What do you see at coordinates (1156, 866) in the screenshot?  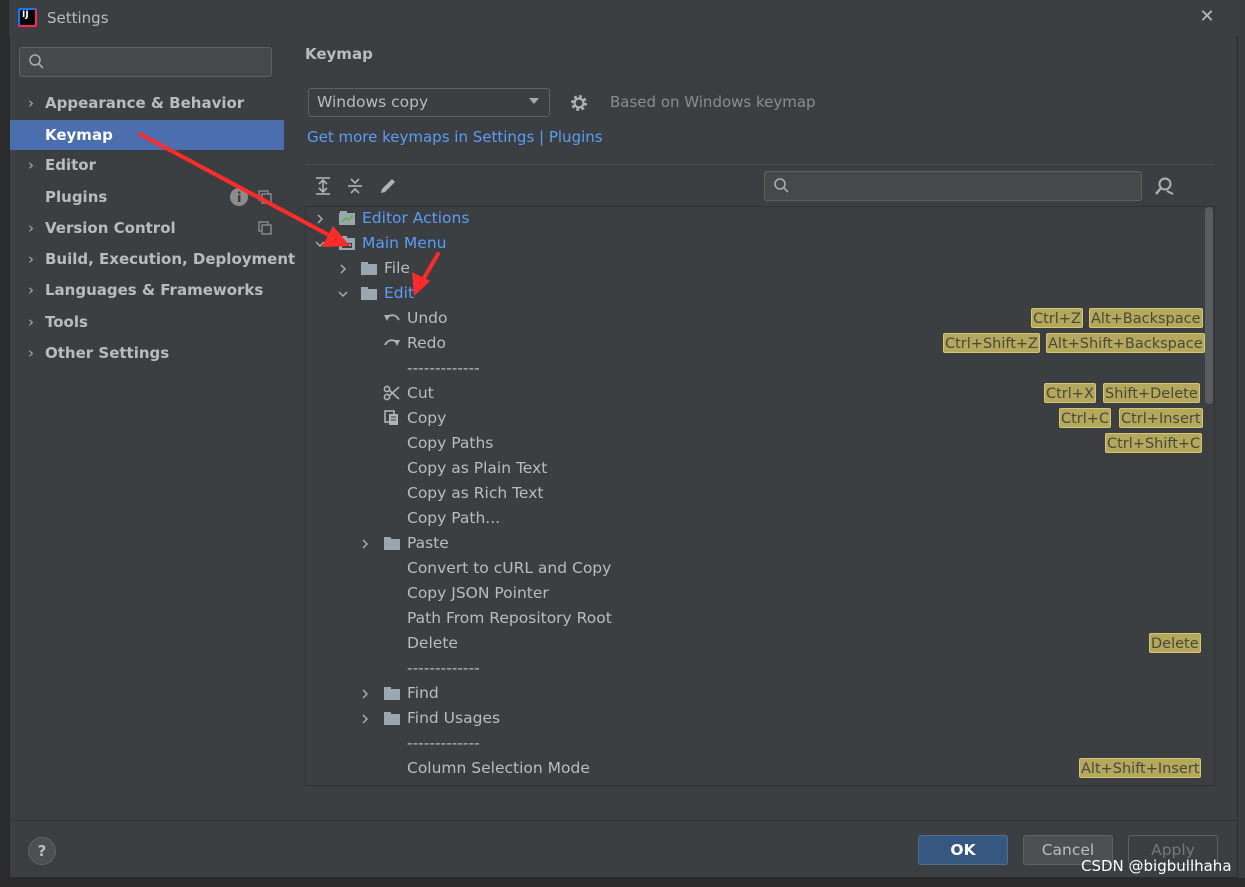 I see `watermark-text: CSDN @bigbullhaha` at bounding box center [1156, 866].